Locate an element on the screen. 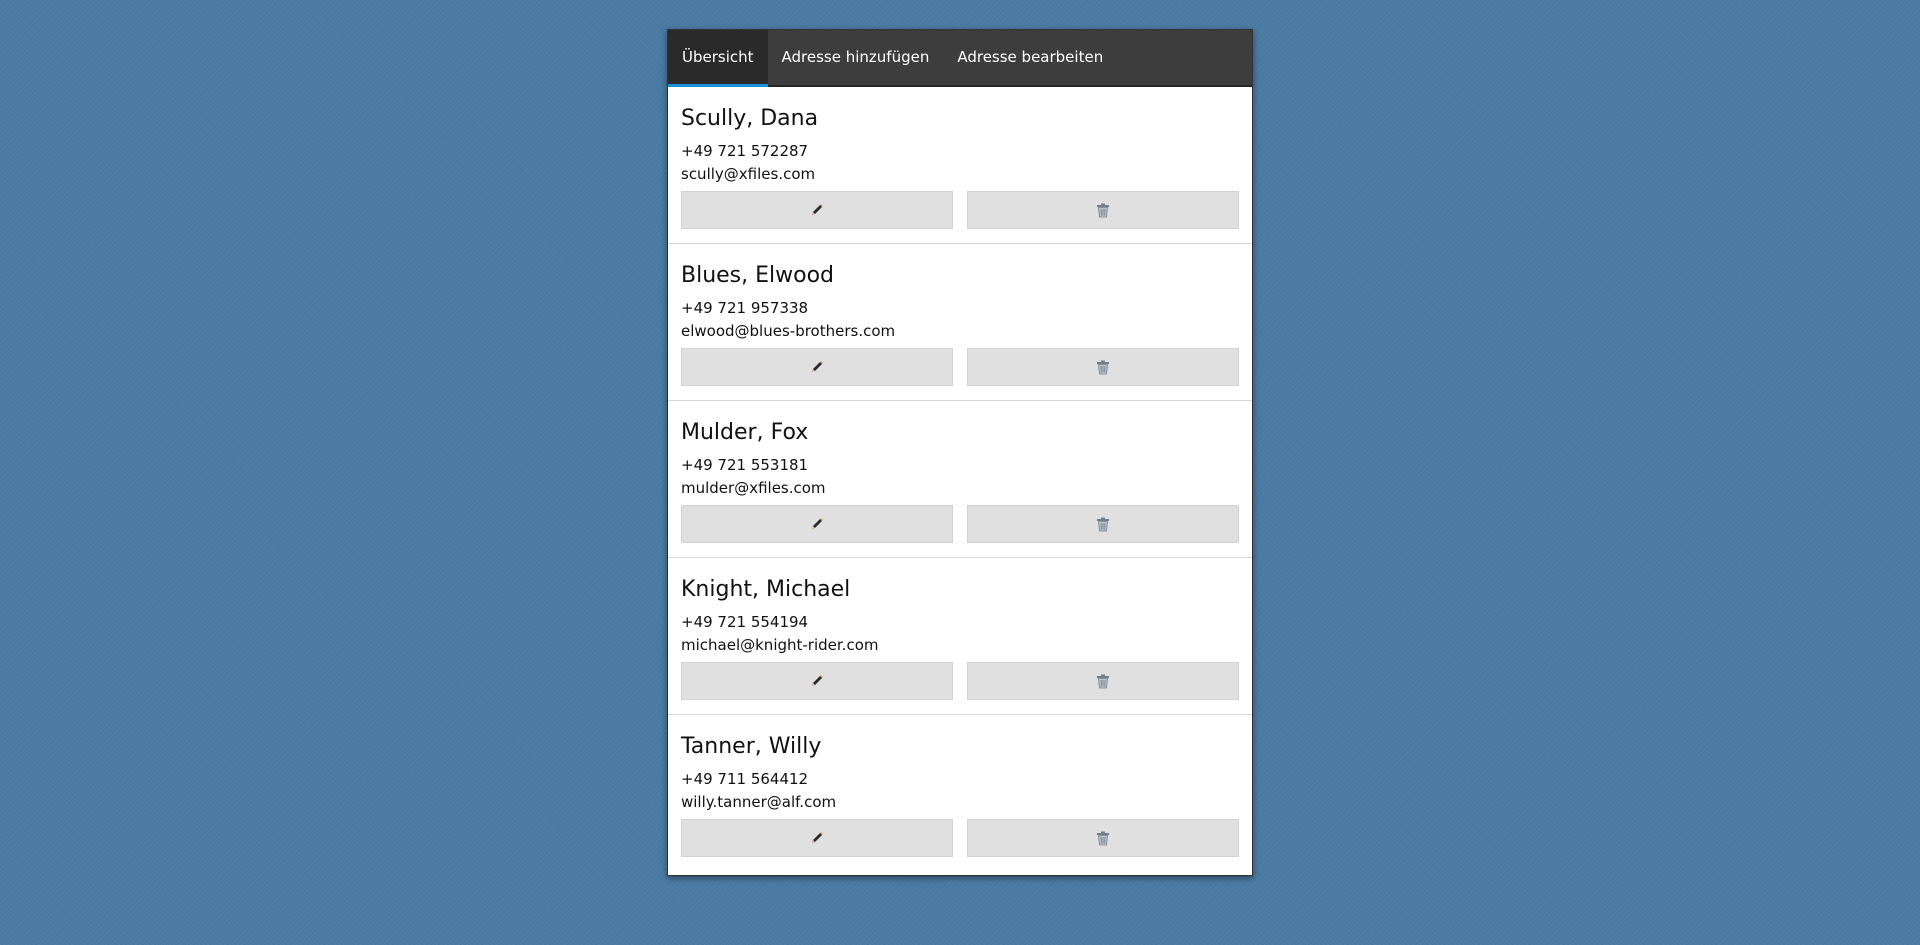 The width and height of the screenshot is (1920, 945). contact-phone: +49 721 572287 is located at coordinates (745, 151).